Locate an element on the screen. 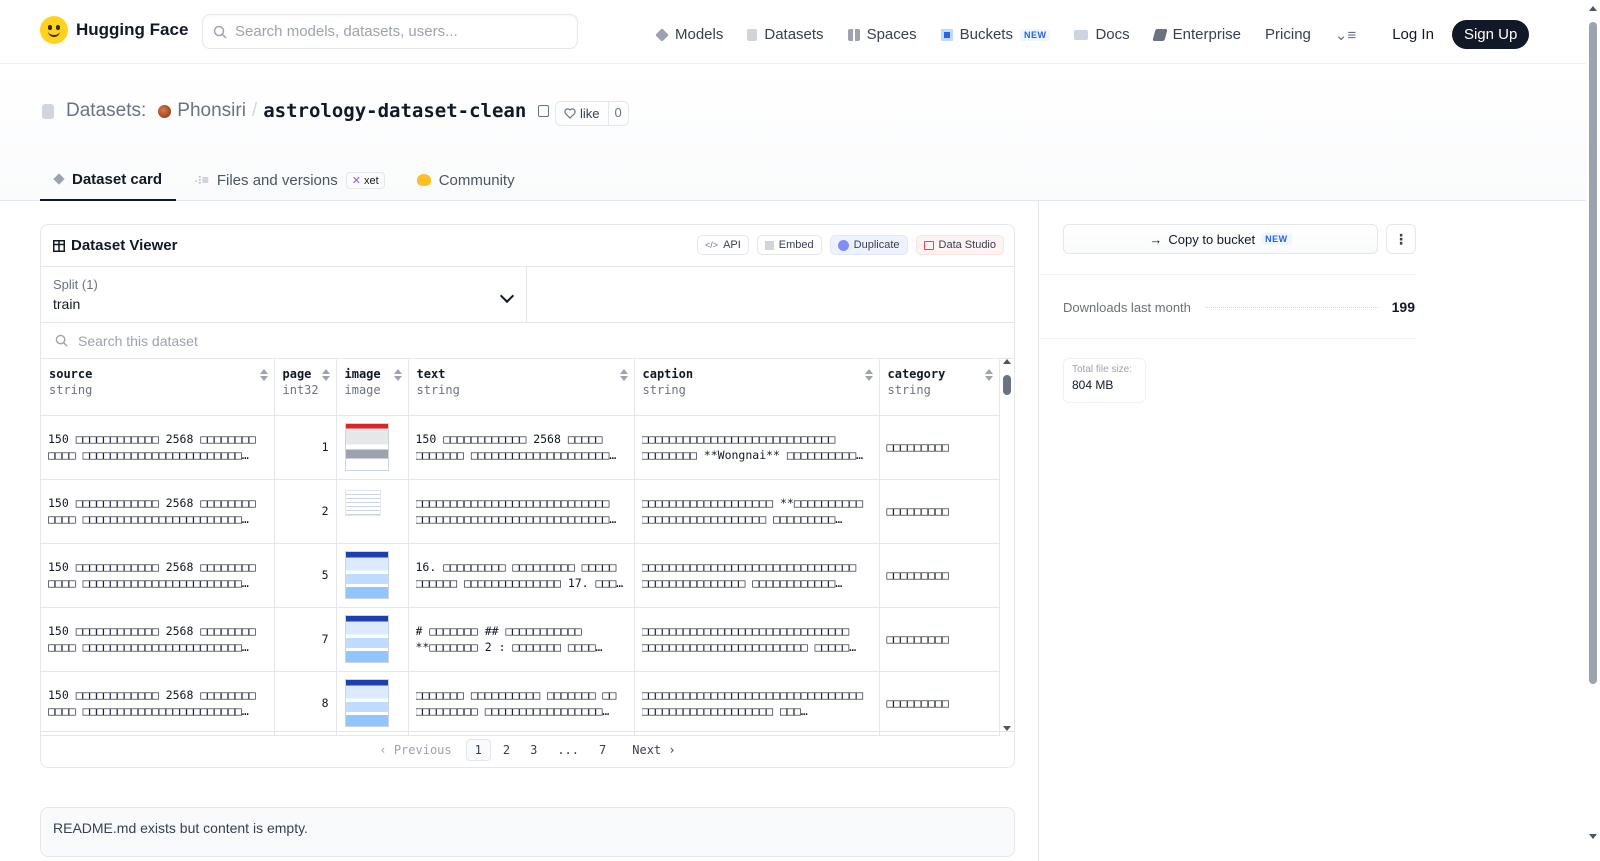  column-name: category is located at coordinates (916, 374).